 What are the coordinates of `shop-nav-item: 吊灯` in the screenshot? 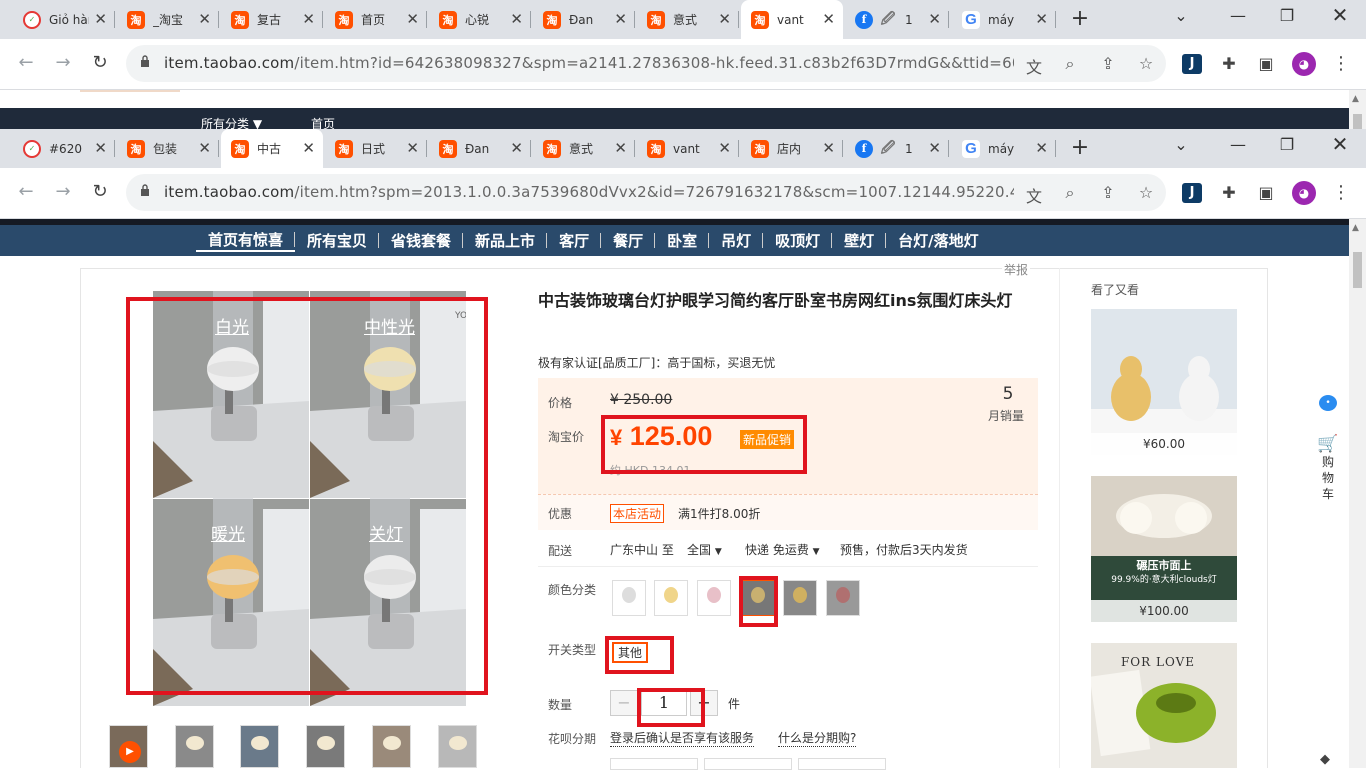 It's located at (736, 240).